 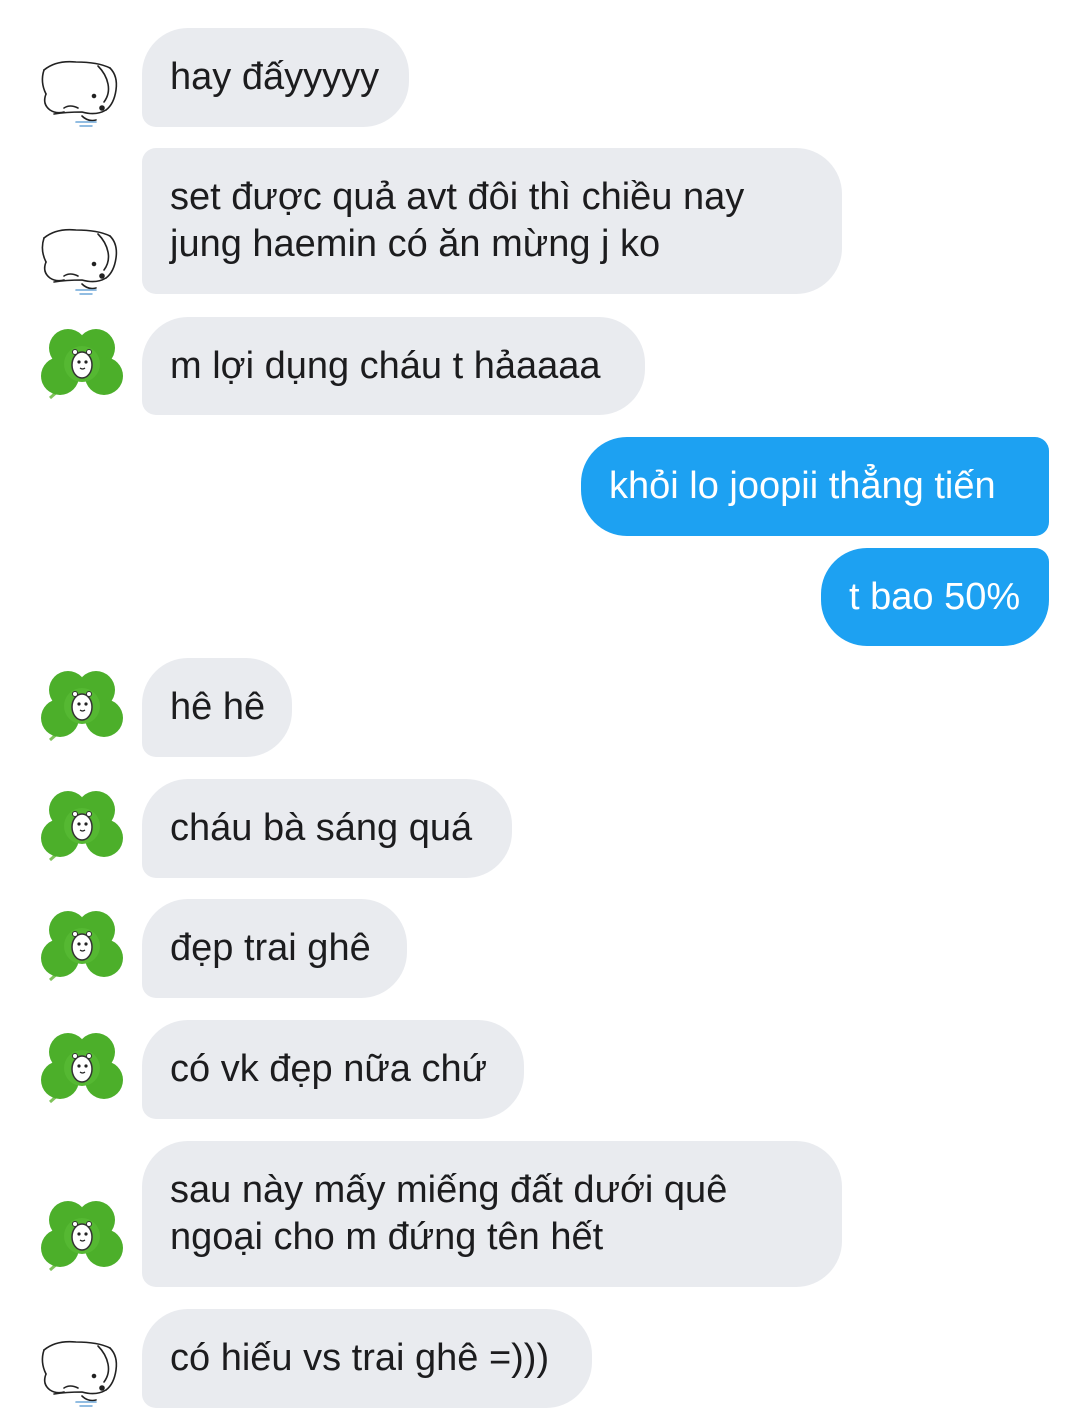 I want to click on message-bubble-incoming: hê hê, so click(x=217, y=707).